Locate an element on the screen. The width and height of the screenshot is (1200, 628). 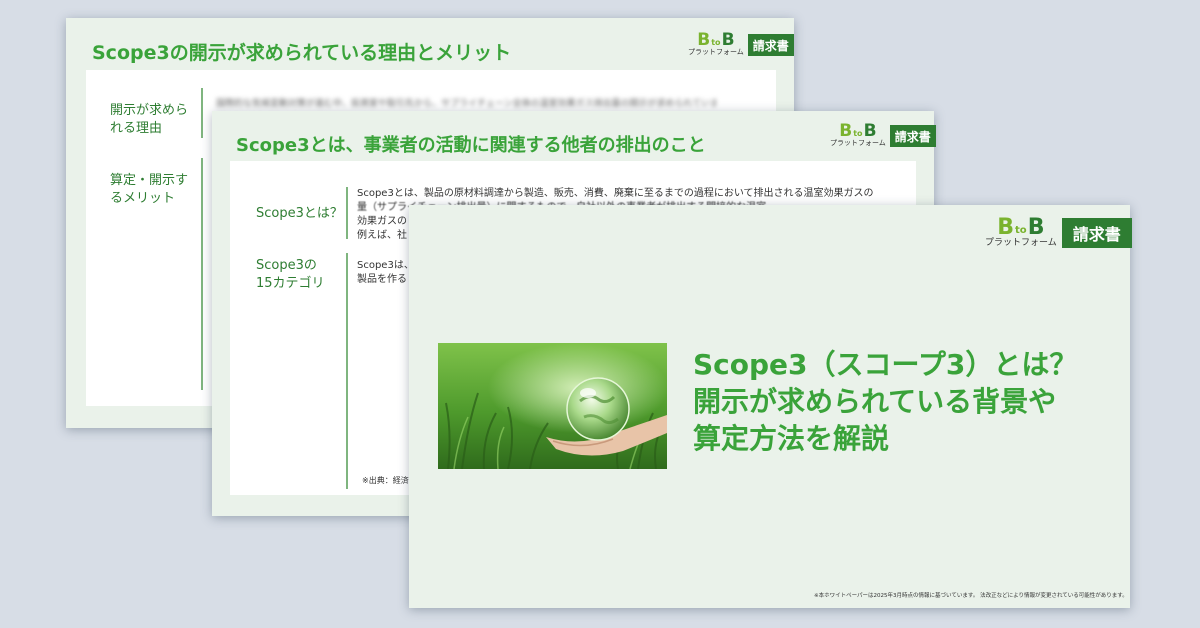
scope3-label: Scope3とは？ is located at coordinates (299, 213).